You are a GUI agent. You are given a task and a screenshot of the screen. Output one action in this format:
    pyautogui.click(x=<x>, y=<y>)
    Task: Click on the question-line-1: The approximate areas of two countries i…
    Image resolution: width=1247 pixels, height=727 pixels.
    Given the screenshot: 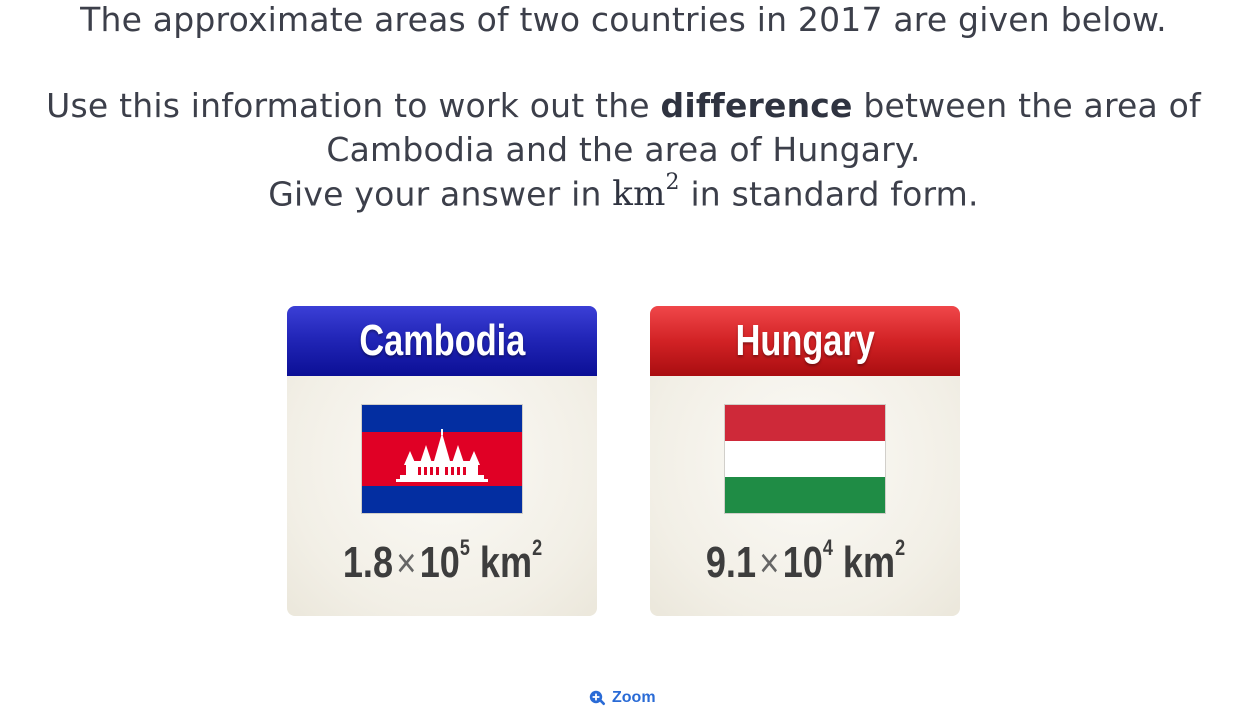 What is the action you would take?
    pyautogui.click(x=623, y=19)
    